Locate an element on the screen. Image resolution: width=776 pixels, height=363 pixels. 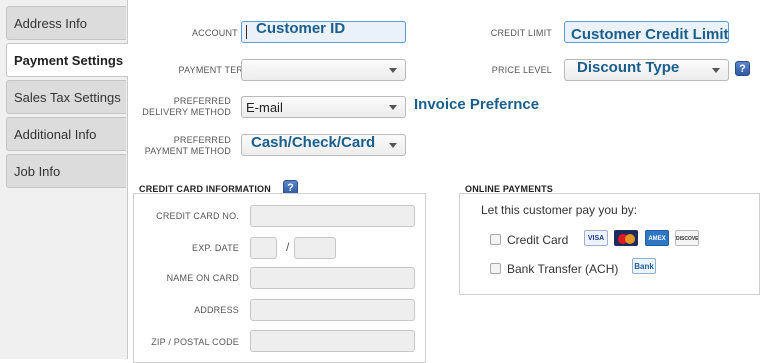
mastercard-icon is located at coordinates (626, 238).